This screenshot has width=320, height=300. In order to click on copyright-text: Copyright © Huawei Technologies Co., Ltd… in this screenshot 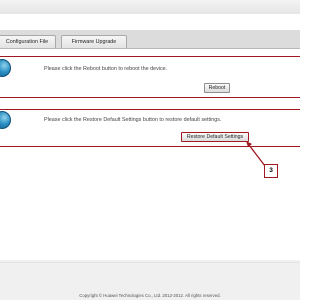, I will do `click(150, 295)`.